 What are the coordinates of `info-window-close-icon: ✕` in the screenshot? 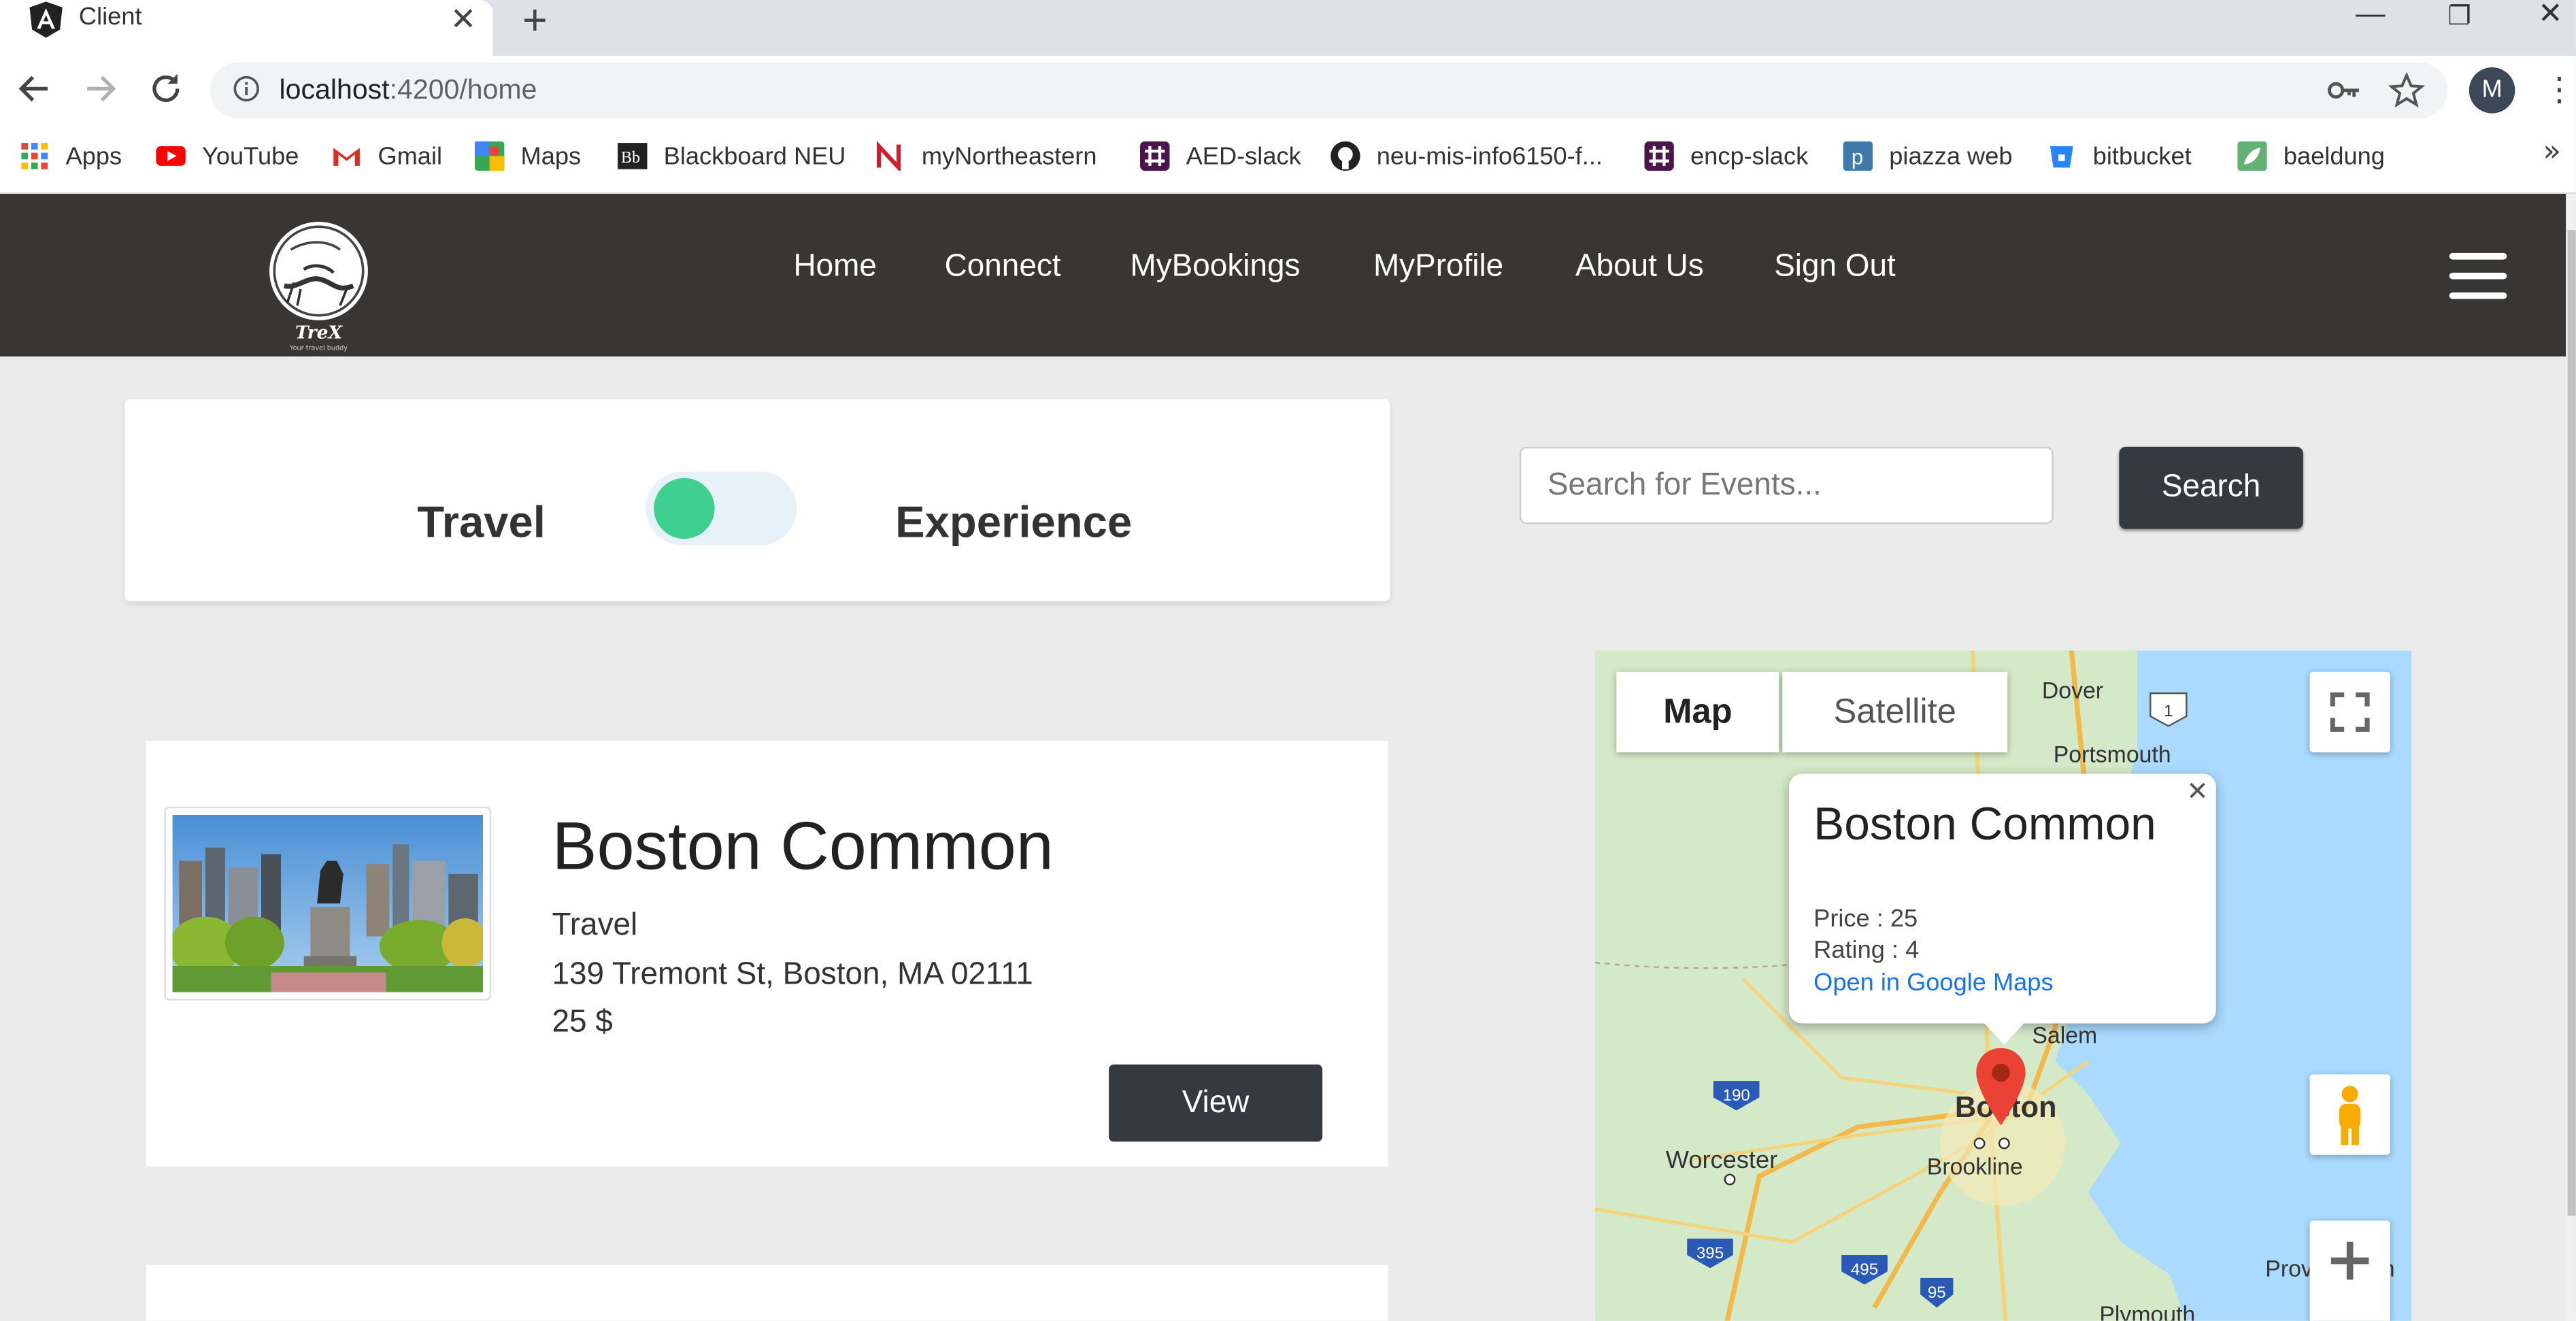 It's located at (2197, 791).